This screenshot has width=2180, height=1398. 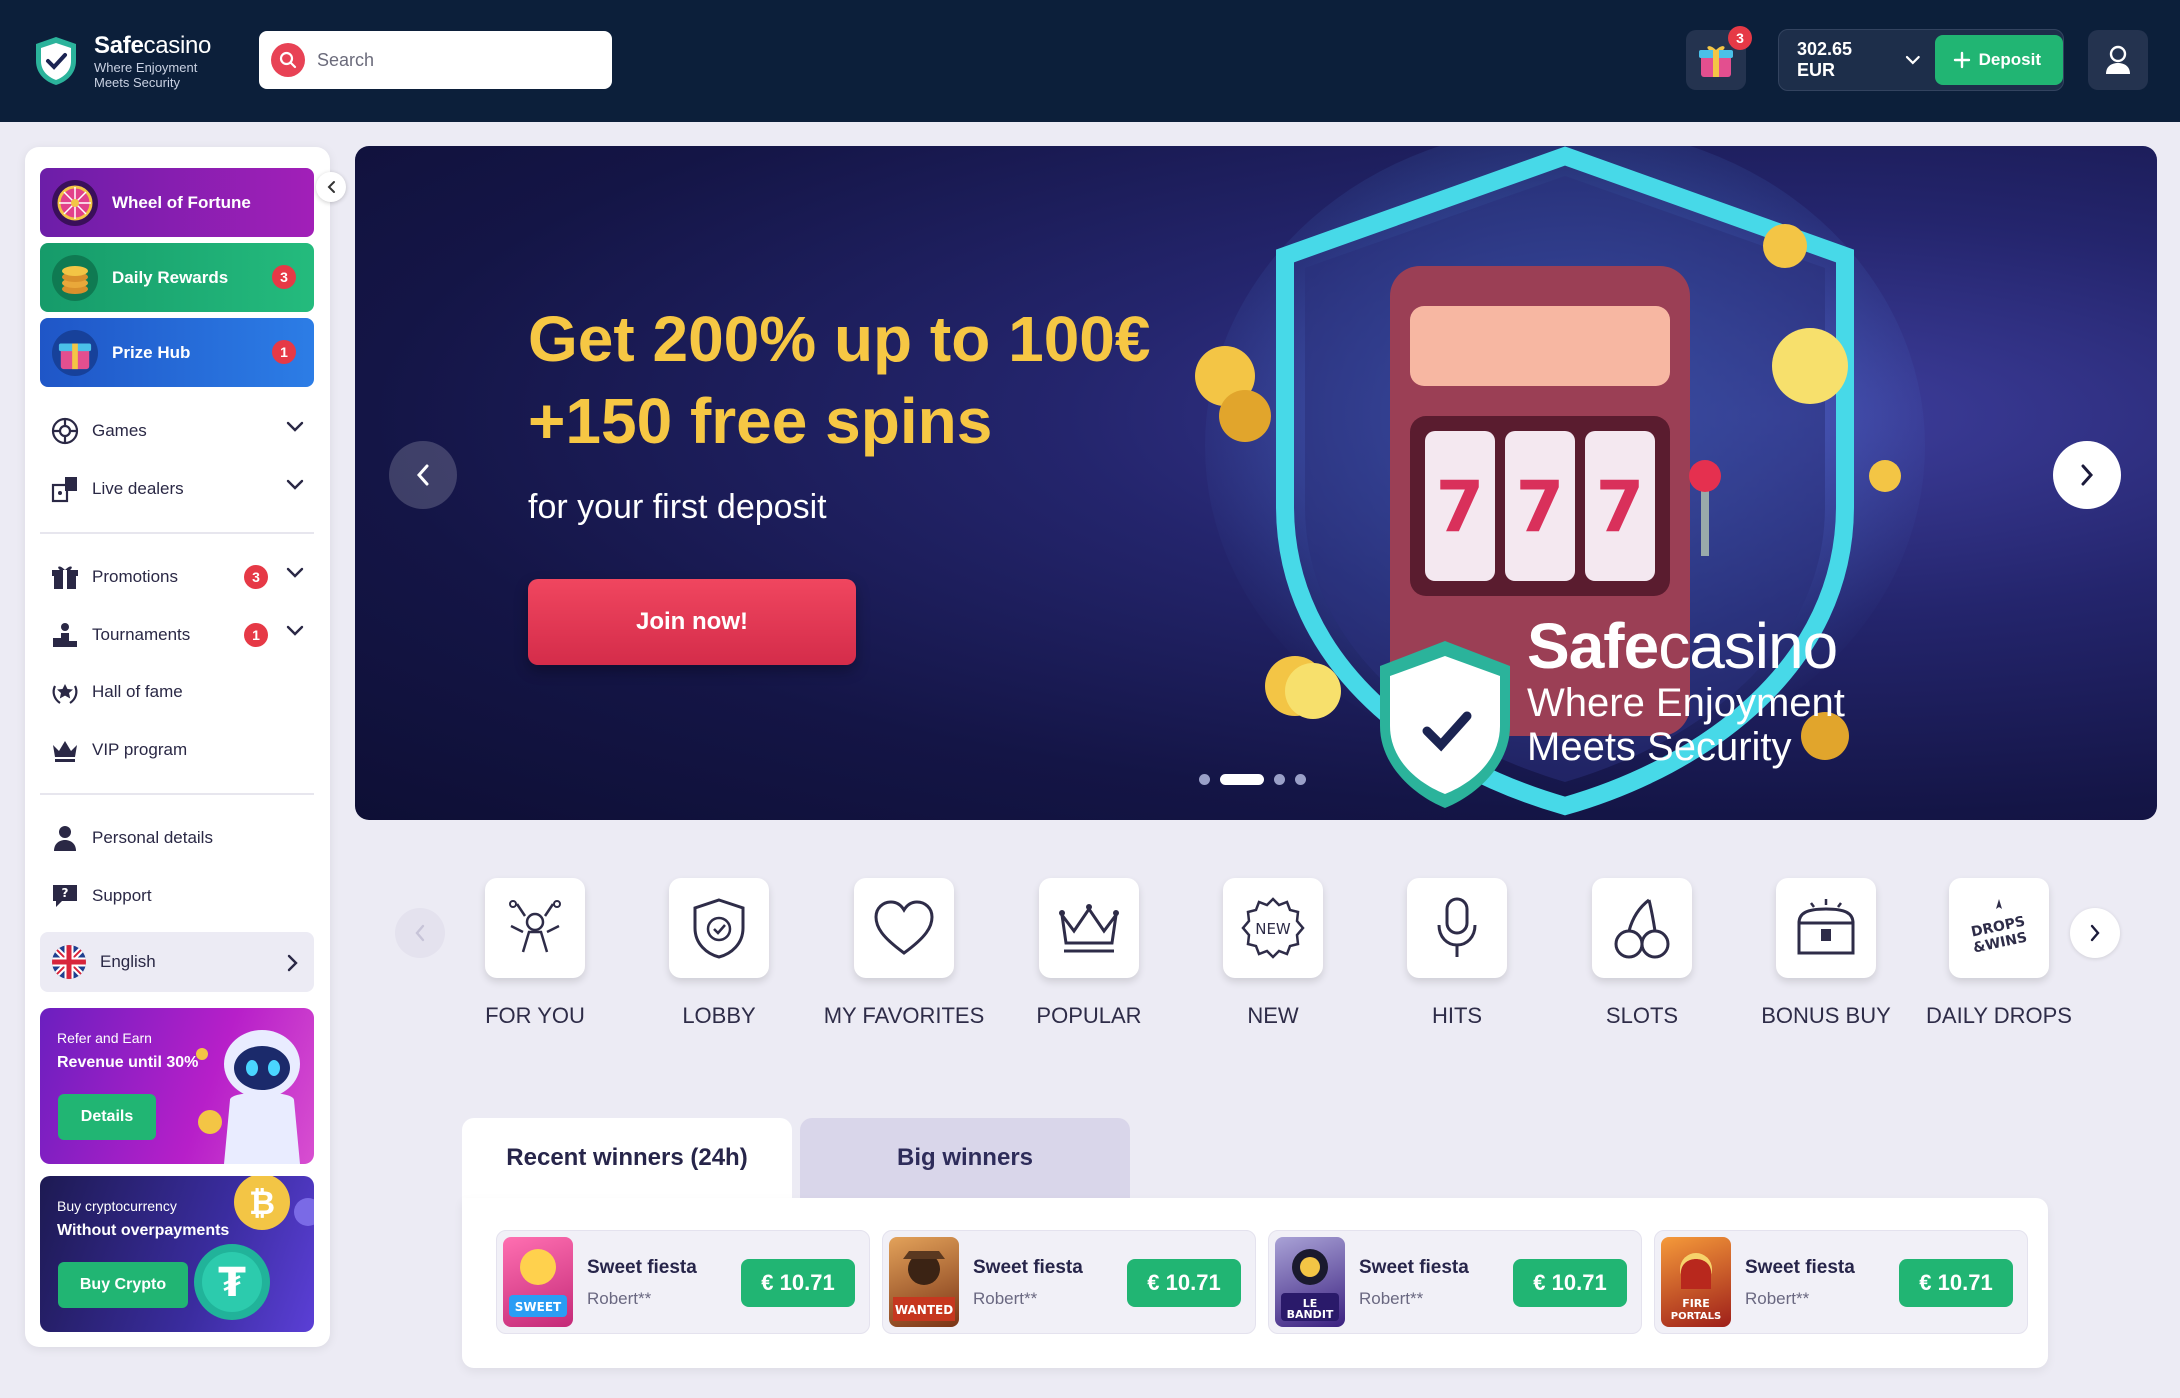 What do you see at coordinates (170, 277) in the screenshot?
I see `tile-label: Daily Rewards` at bounding box center [170, 277].